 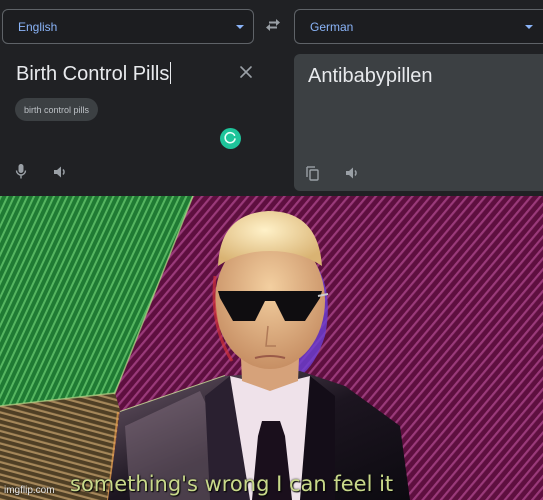 I want to click on suggestion-chip: birth control pills, so click(x=57, y=109).